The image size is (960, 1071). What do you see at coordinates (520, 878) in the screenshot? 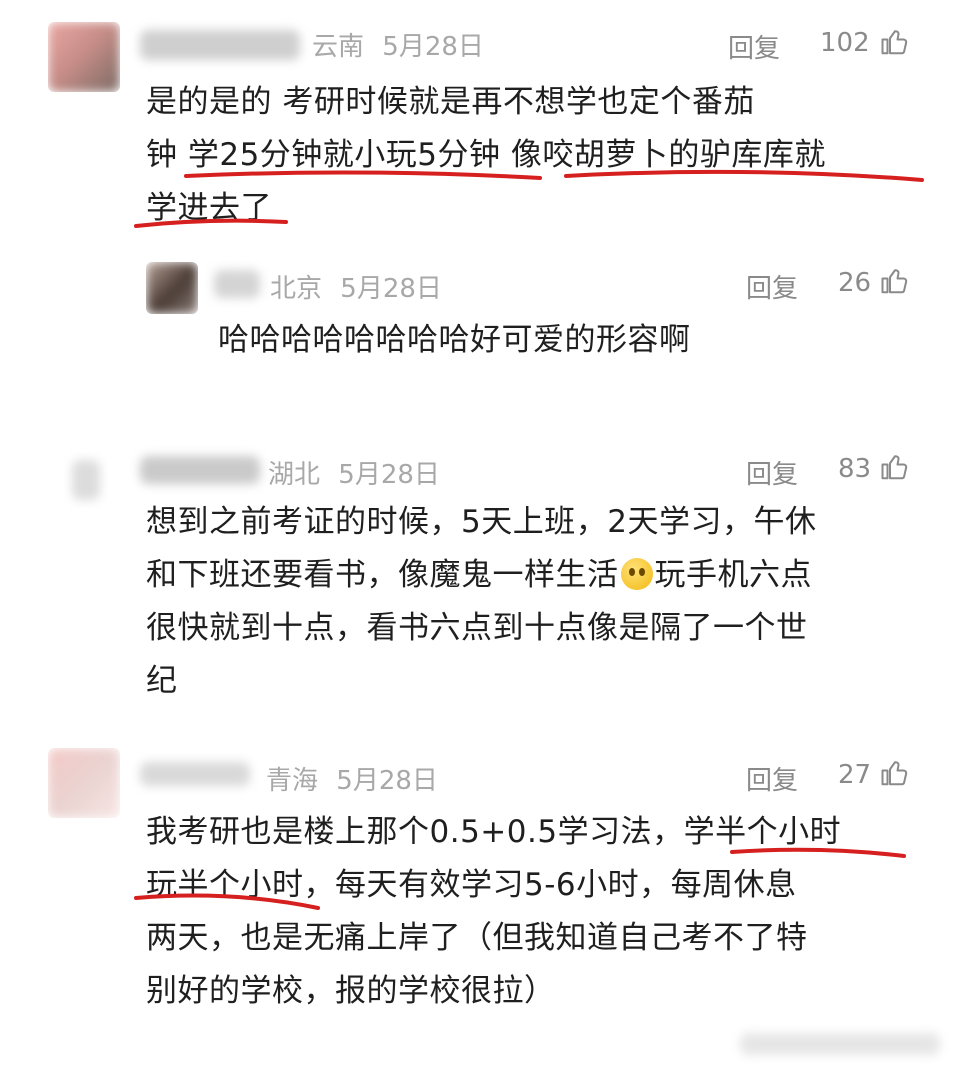
I see `red-underline-annotation` at bounding box center [520, 878].